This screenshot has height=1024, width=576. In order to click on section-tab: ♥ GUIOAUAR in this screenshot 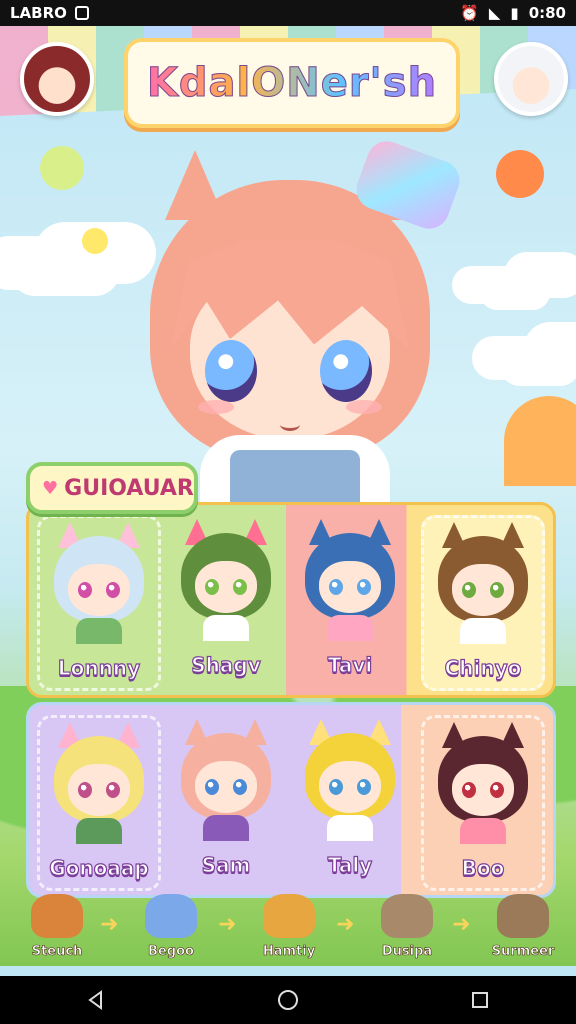, I will do `click(112, 488)`.